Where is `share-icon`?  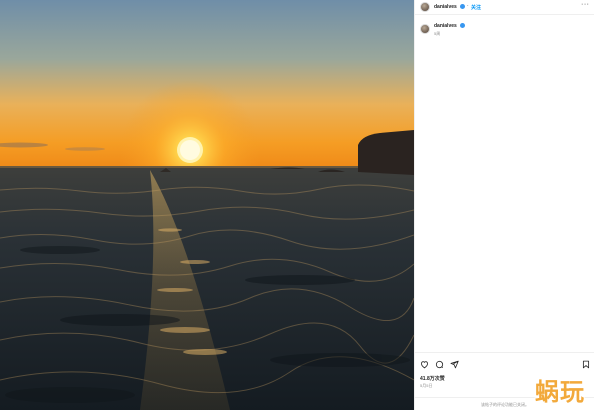 share-icon is located at coordinates (454, 364).